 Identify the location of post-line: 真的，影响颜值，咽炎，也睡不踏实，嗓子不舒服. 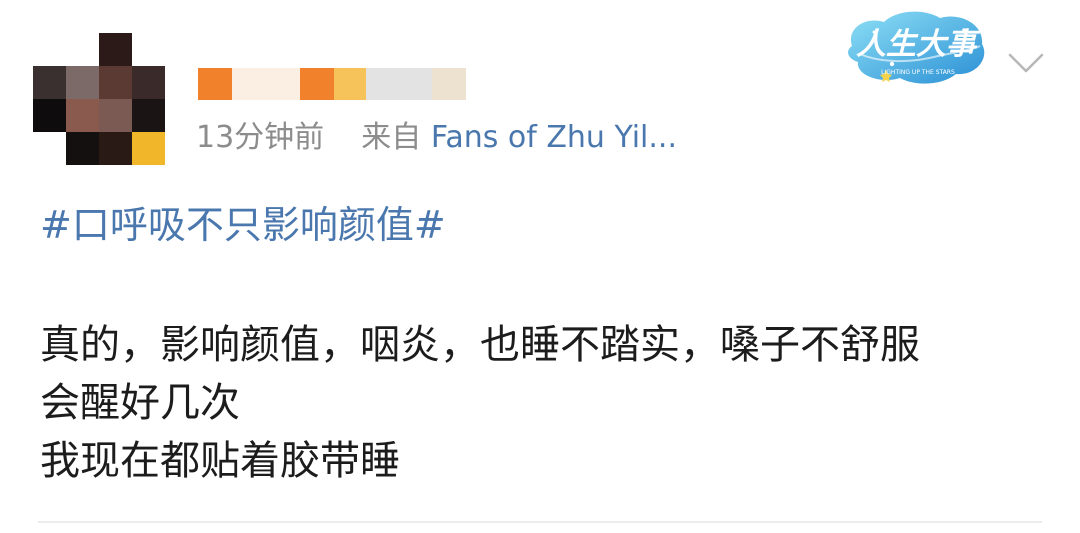
(480, 345).